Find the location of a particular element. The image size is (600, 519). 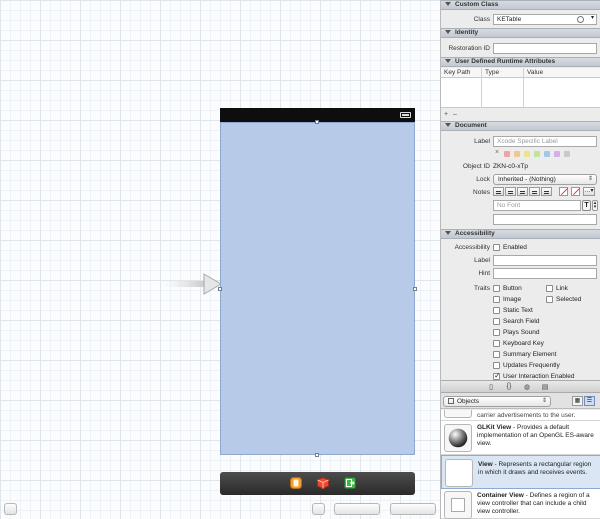

trait-label: Link is located at coordinates (562, 288).